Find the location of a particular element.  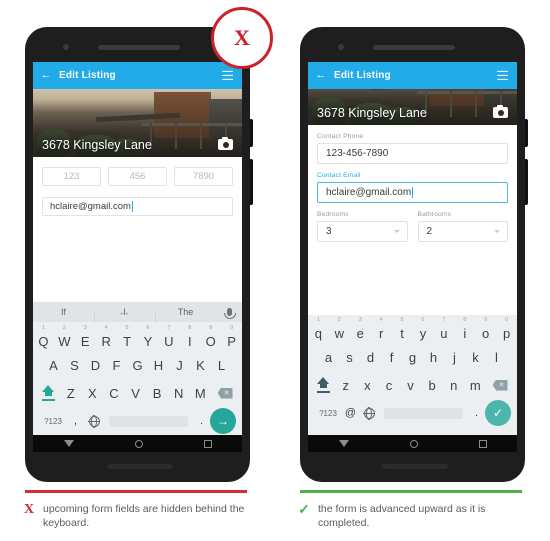

key-label: U is located at coordinates (169, 341).